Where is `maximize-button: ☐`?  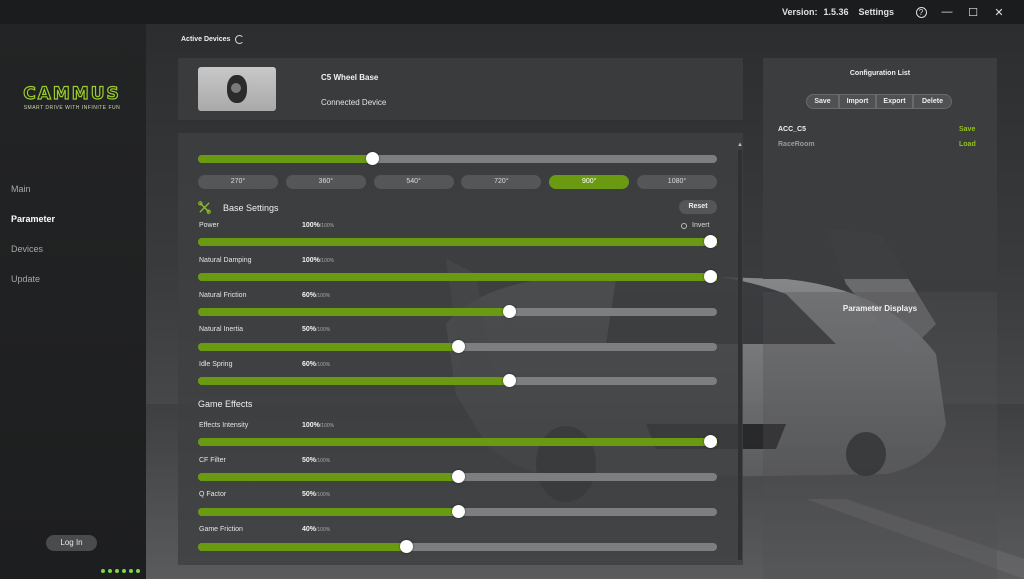
maximize-button: ☐ is located at coordinates (973, 12).